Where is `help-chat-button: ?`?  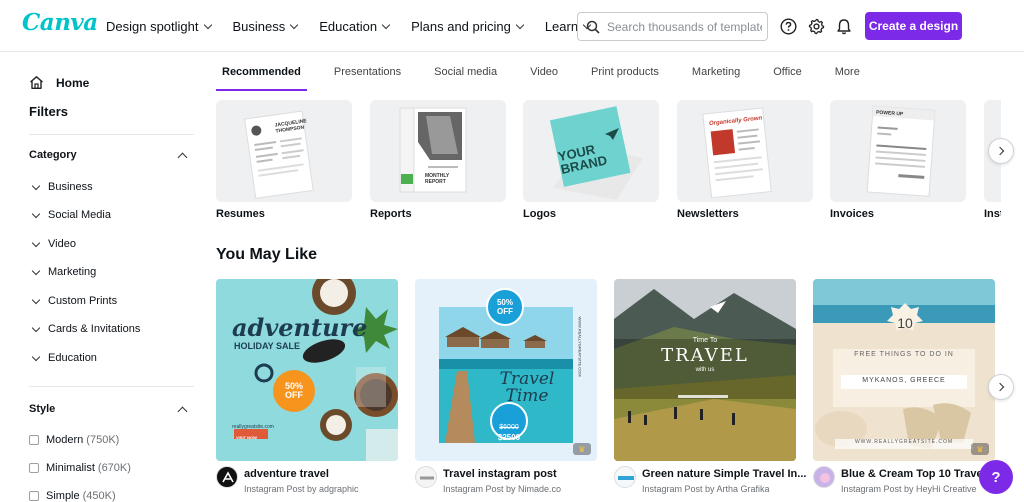 help-chat-button: ? is located at coordinates (996, 477).